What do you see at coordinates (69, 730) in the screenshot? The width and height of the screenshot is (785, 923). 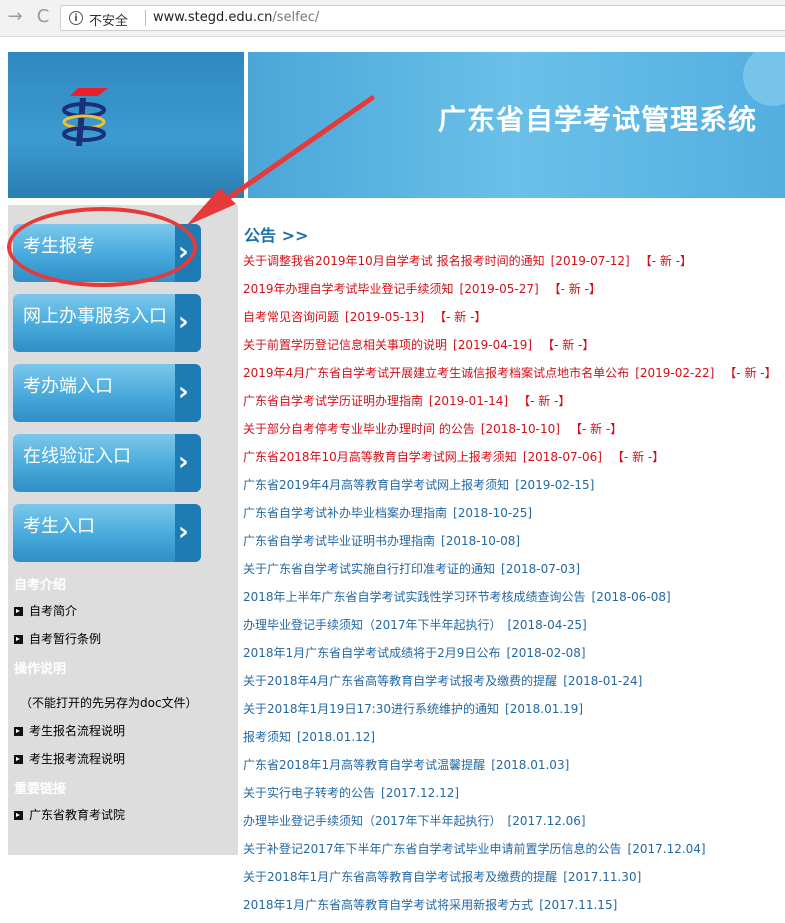 I see `sidebar-link-registration-flow: 考生报名流程说明` at bounding box center [69, 730].